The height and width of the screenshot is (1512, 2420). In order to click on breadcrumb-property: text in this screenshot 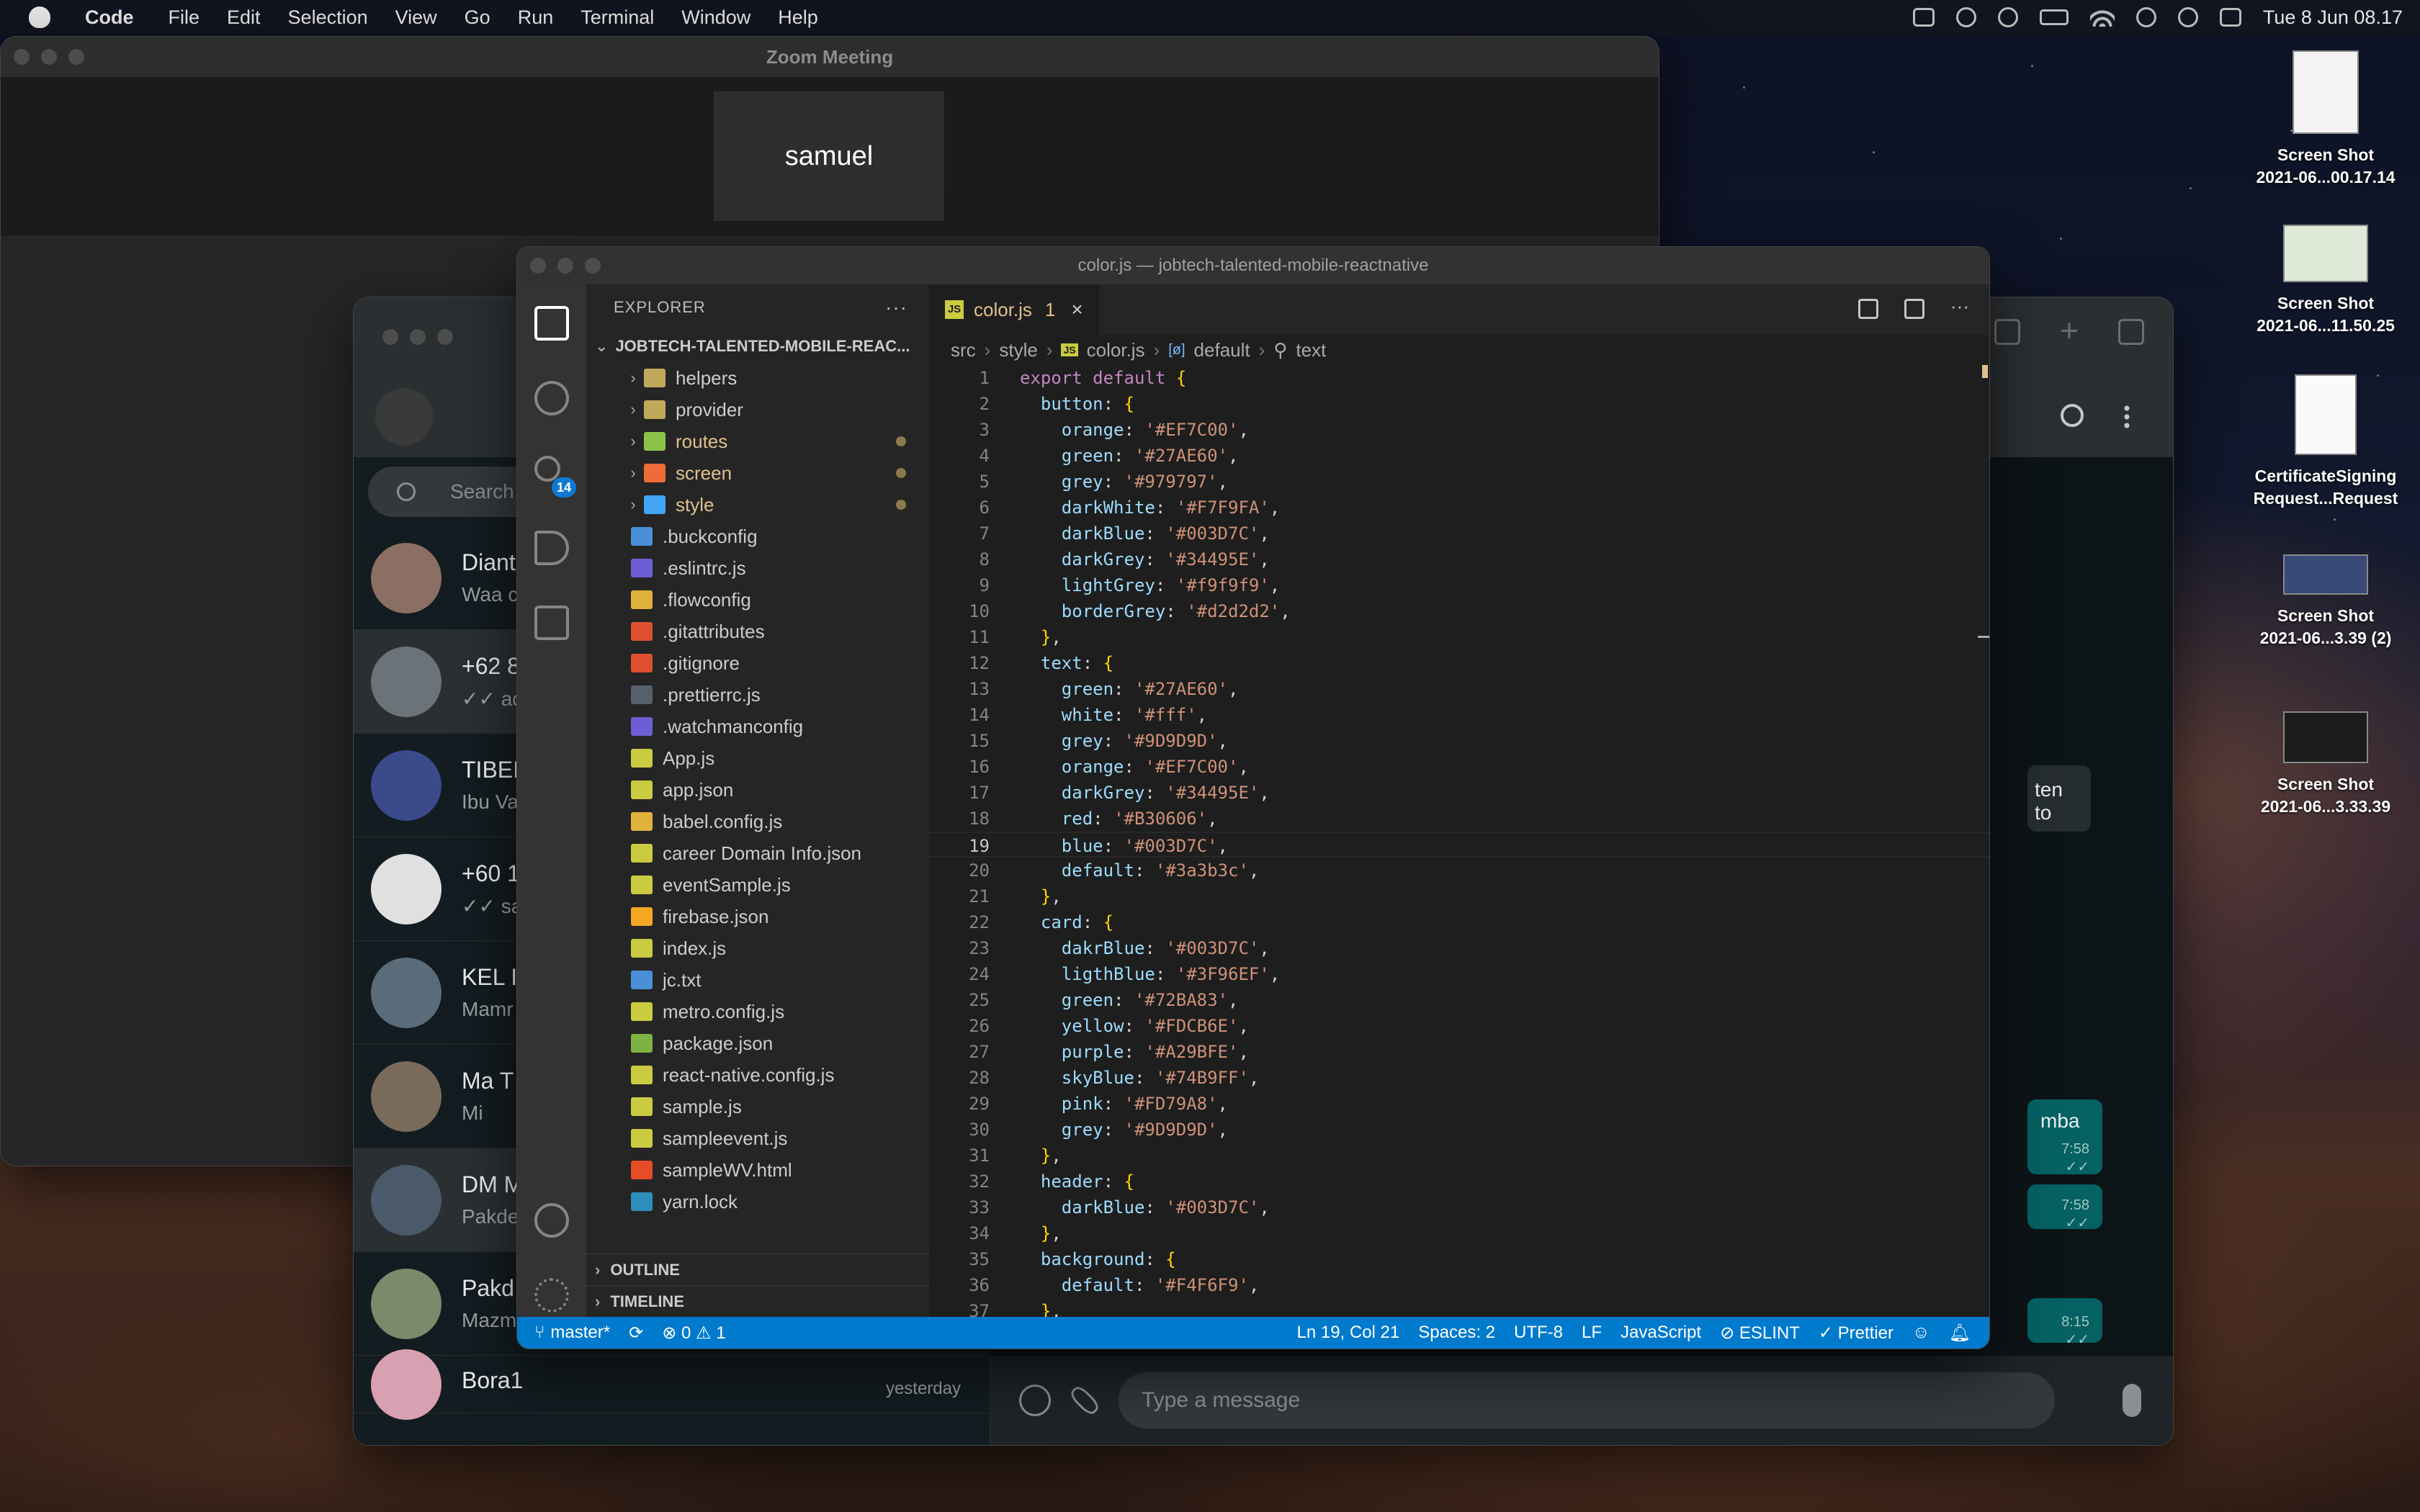, I will do `click(1311, 350)`.